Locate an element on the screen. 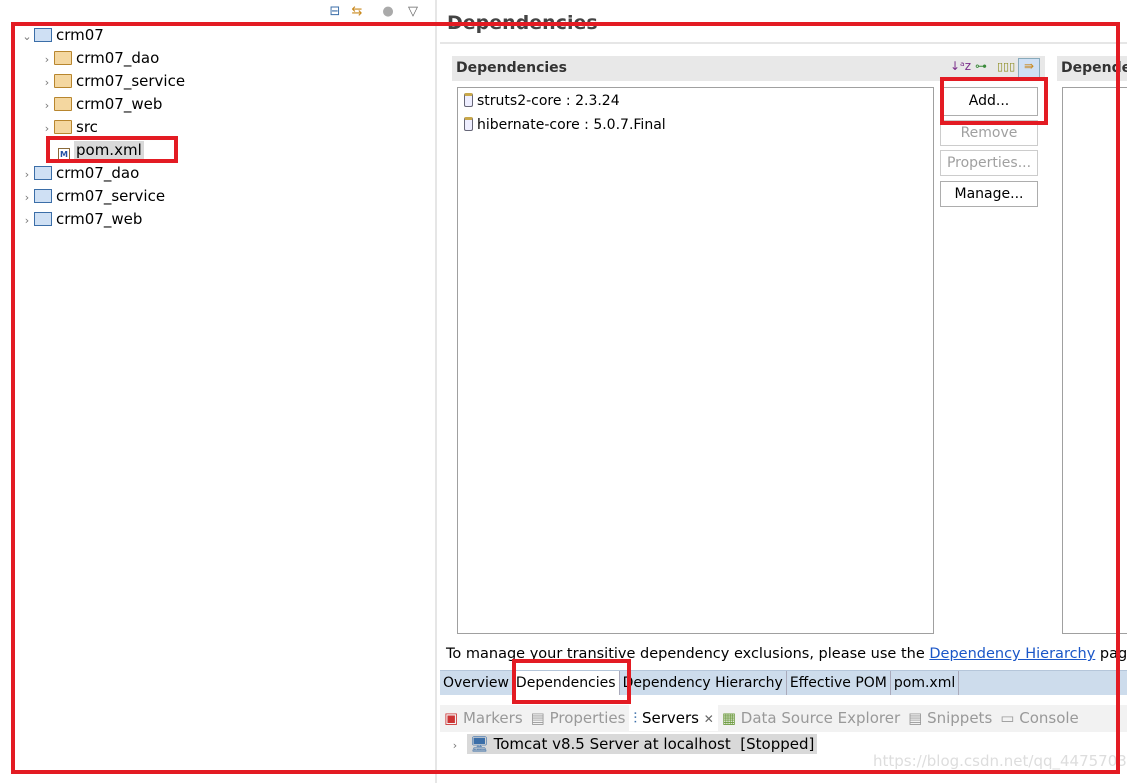  link-with-editor-icon: ⇆ is located at coordinates (357, 12).